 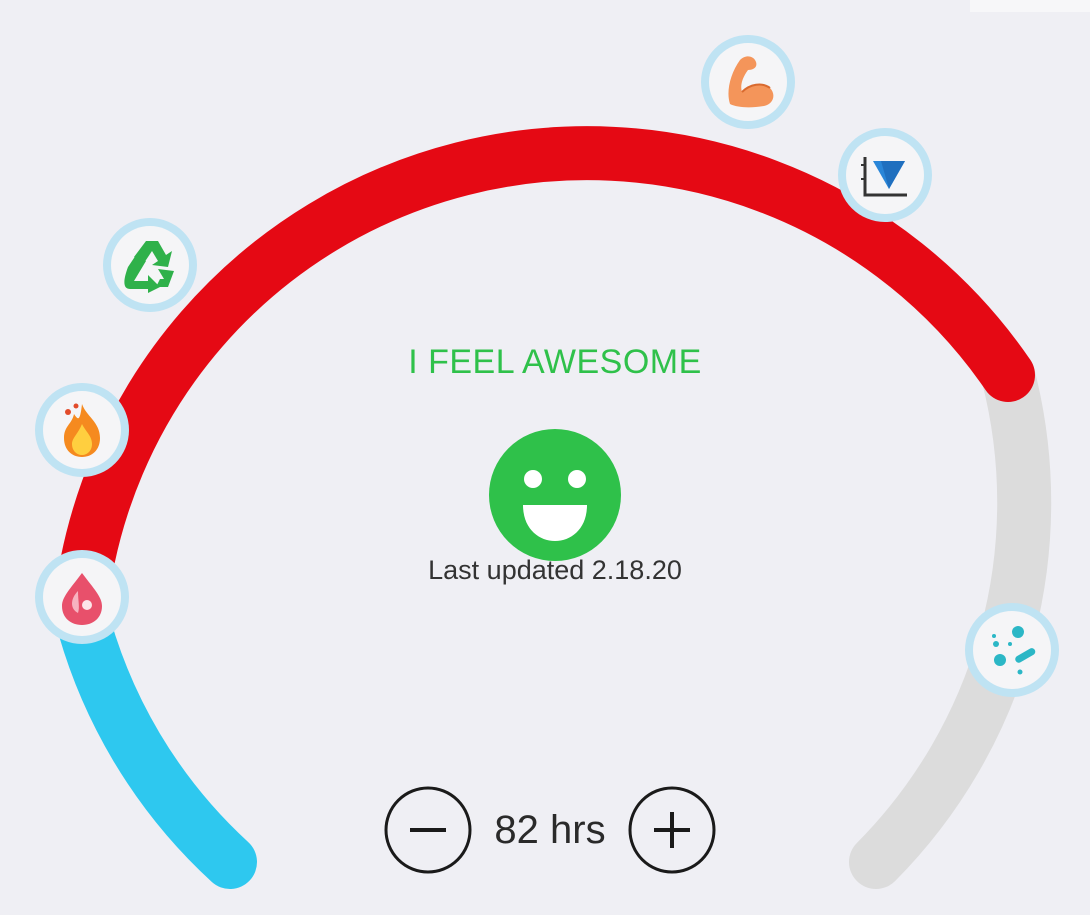 I want to click on milestone-fat-burning, so click(x=82, y=430).